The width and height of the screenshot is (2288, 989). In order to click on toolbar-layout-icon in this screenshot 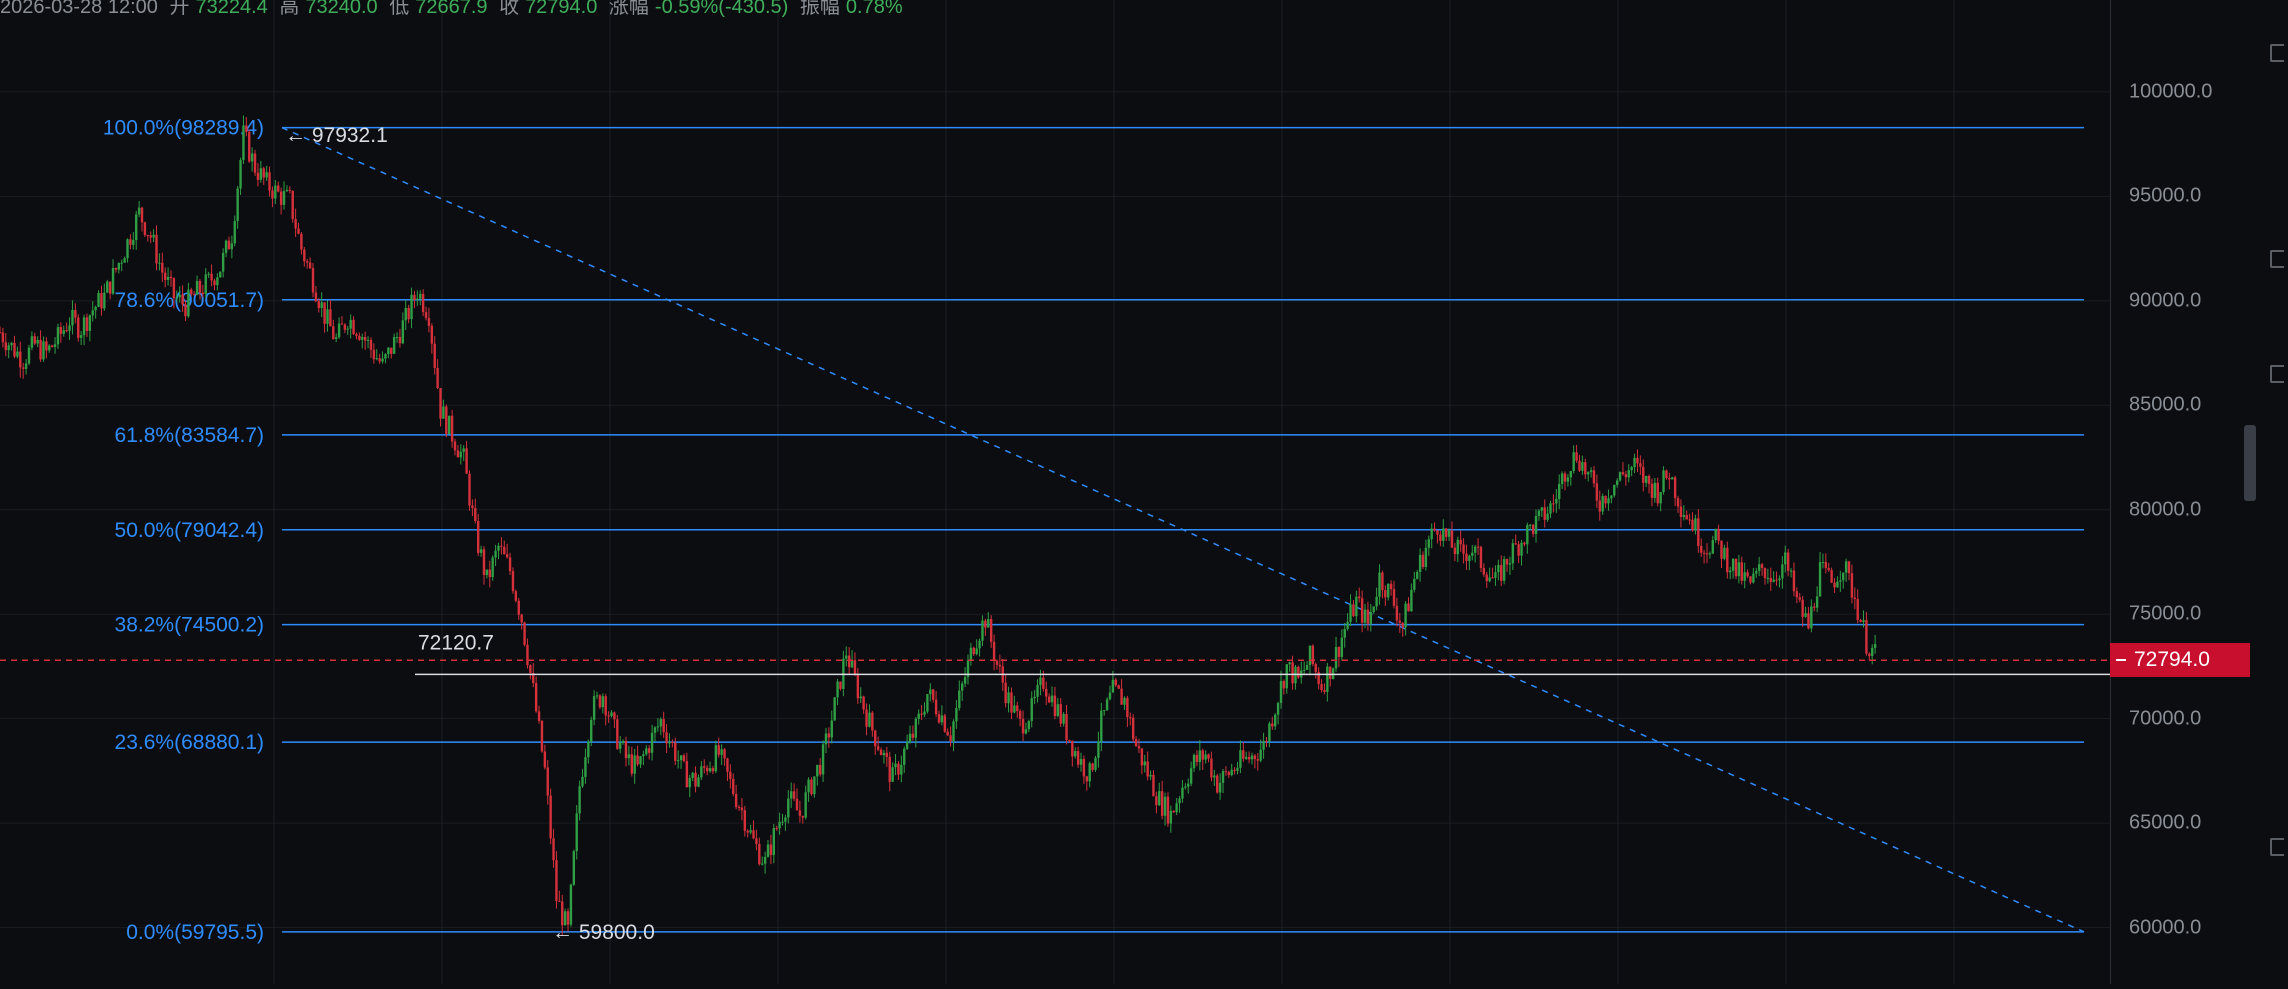, I will do `click(2277, 847)`.